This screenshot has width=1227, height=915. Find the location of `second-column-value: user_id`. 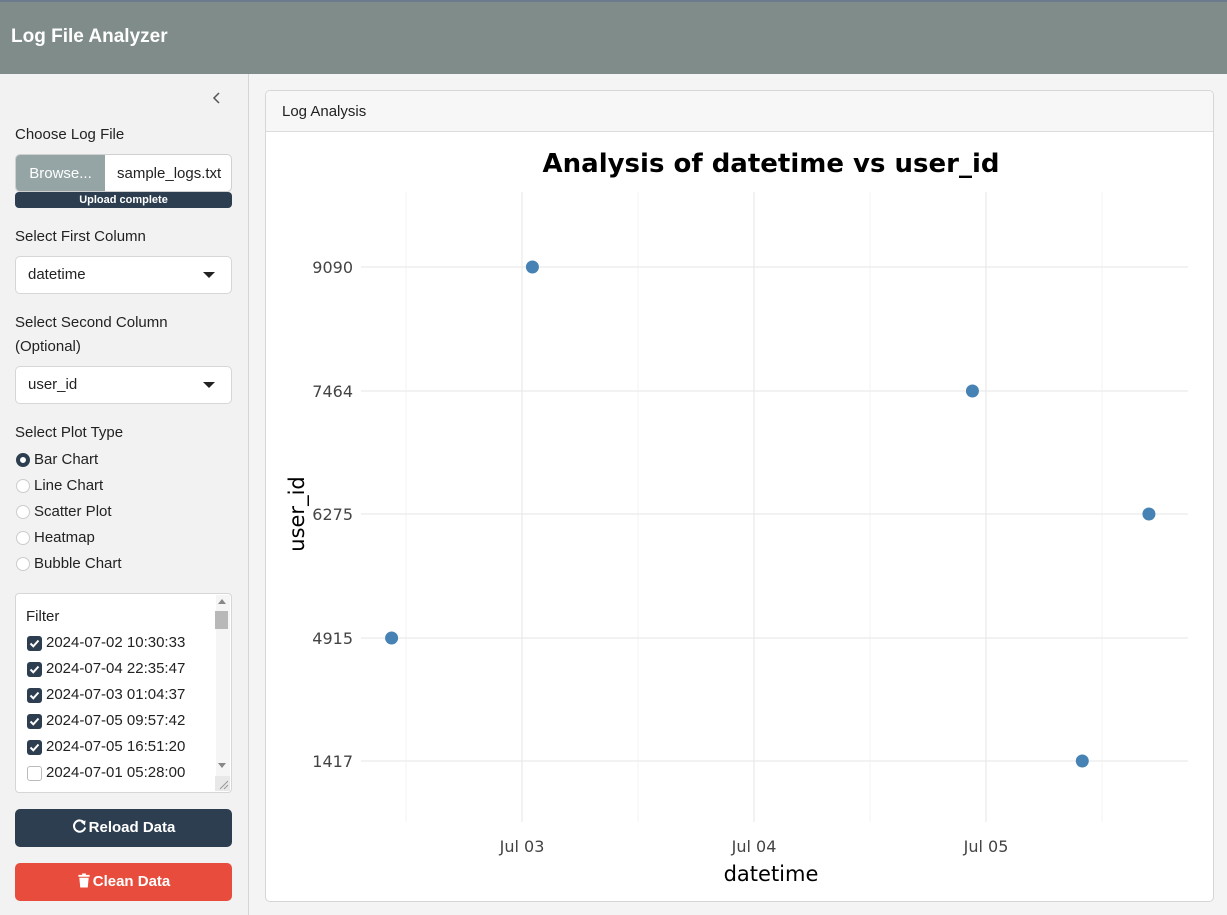

second-column-value: user_id is located at coordinates (53, 384).